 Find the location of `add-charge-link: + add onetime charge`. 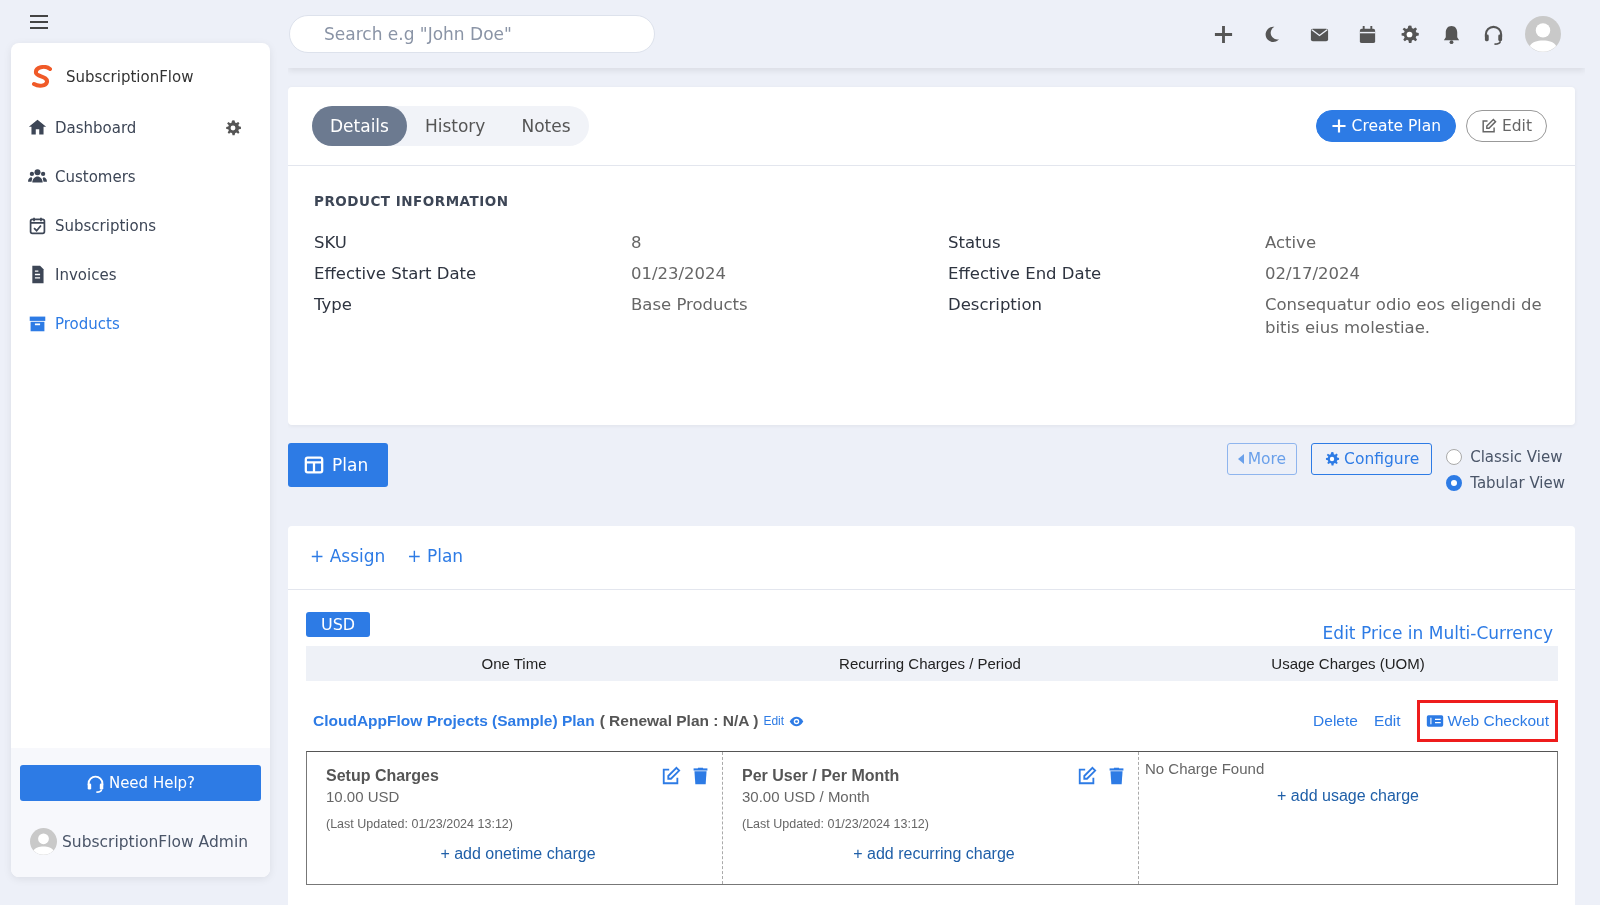

add-charge-link: + add onetime charge is located at coordinates (518, 854).